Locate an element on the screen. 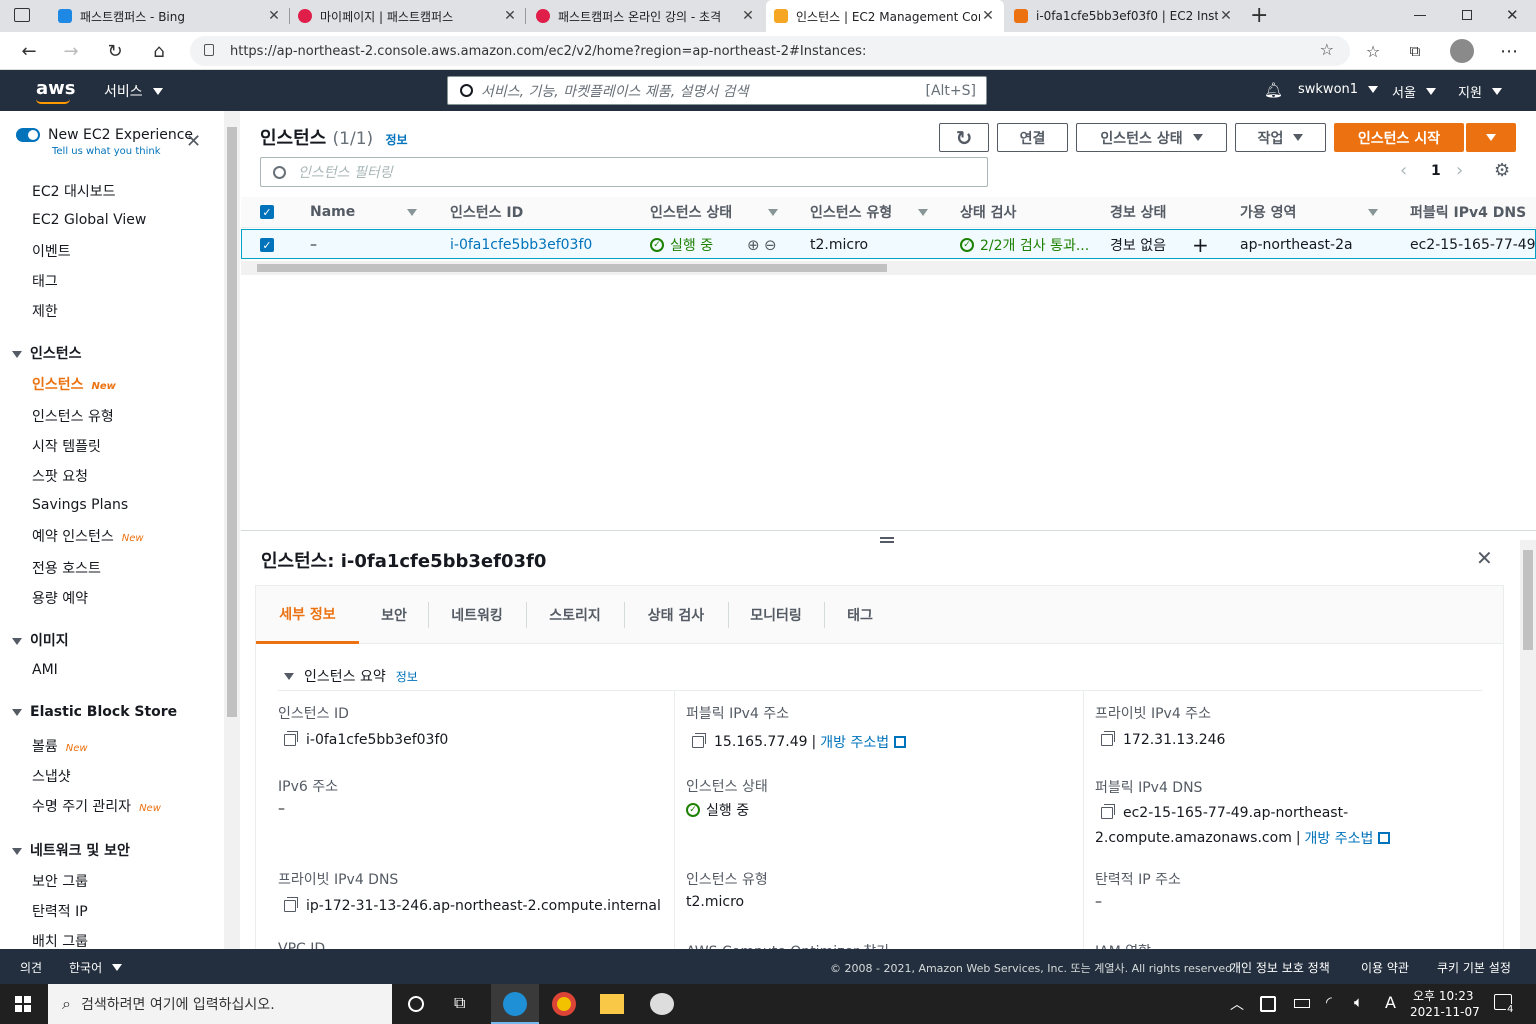 The image size is (1536, 1024). sidebar-item-instances: 인스턴스 New is located at coordinates (74, 384).